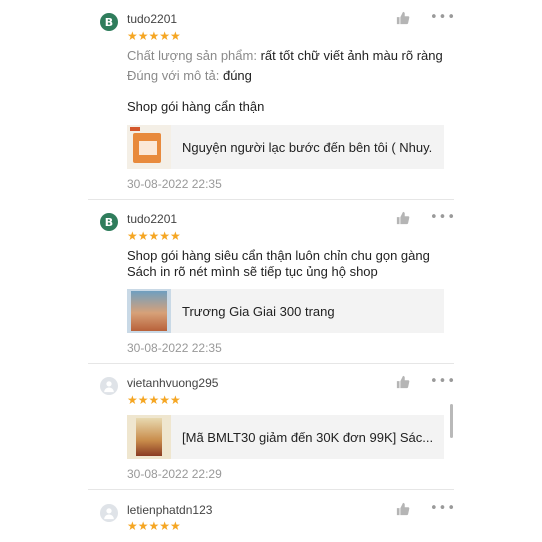  Describe the element at coordinates (351, 55) in the screenshot. I see `attribute-value: rất tốt chữ viết ảnh màu rõ ràng` at that location.